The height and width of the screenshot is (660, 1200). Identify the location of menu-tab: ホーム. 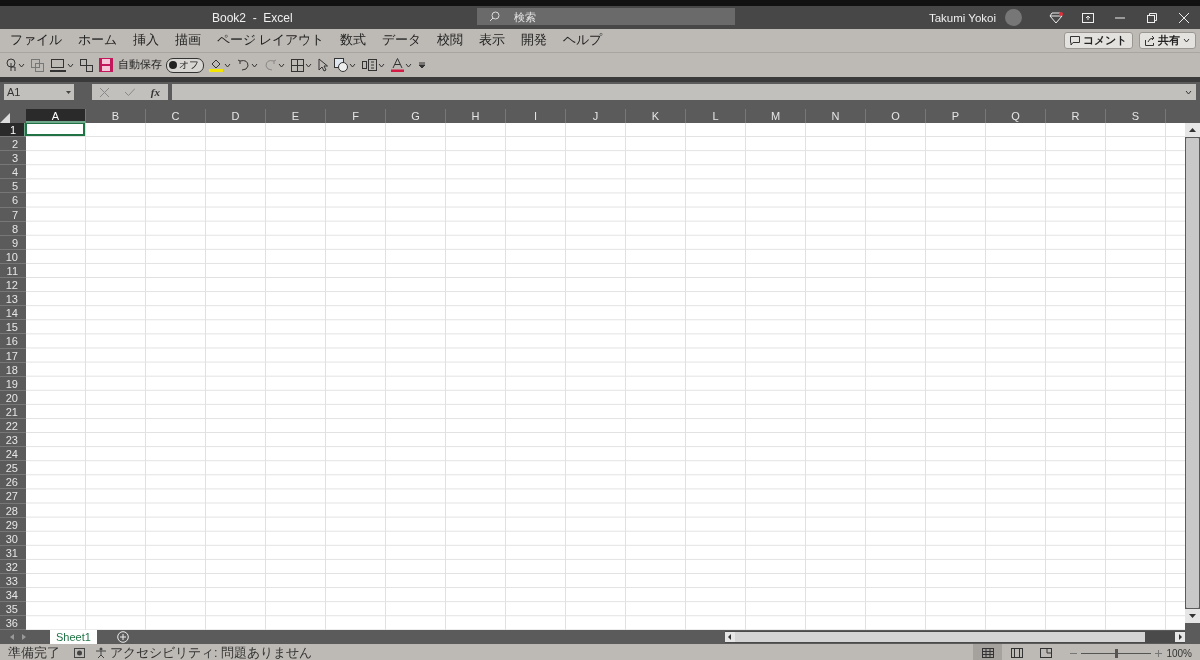
(97, 40).